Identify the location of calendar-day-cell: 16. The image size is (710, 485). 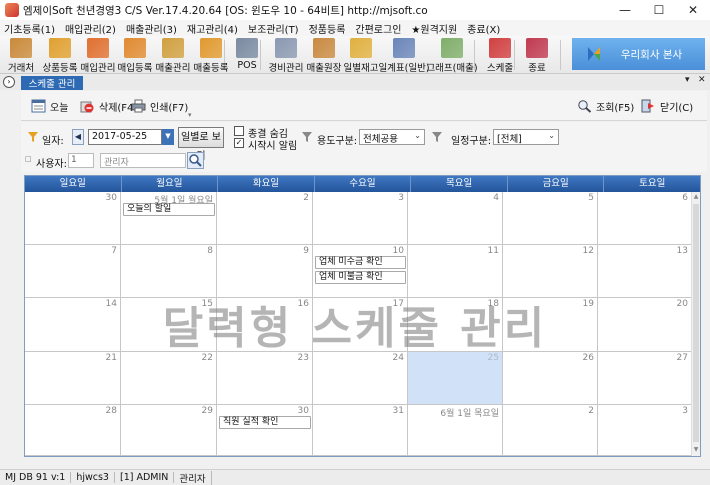
(265, 325).